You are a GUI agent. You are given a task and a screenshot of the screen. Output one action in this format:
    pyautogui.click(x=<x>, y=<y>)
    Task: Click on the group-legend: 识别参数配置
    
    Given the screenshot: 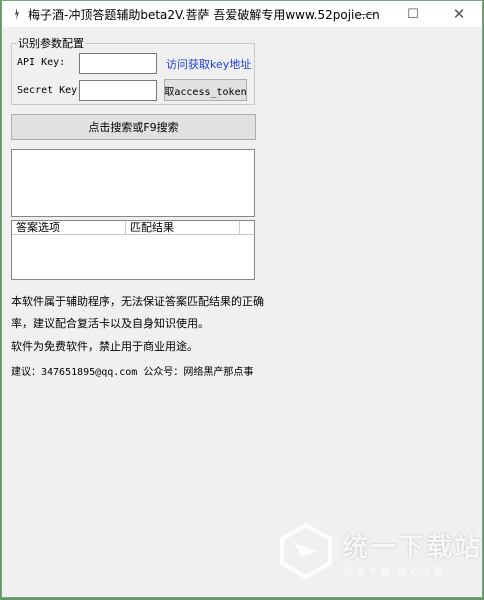 What is the action you would take?
    pyautogui.click(x=51, y=43)
    